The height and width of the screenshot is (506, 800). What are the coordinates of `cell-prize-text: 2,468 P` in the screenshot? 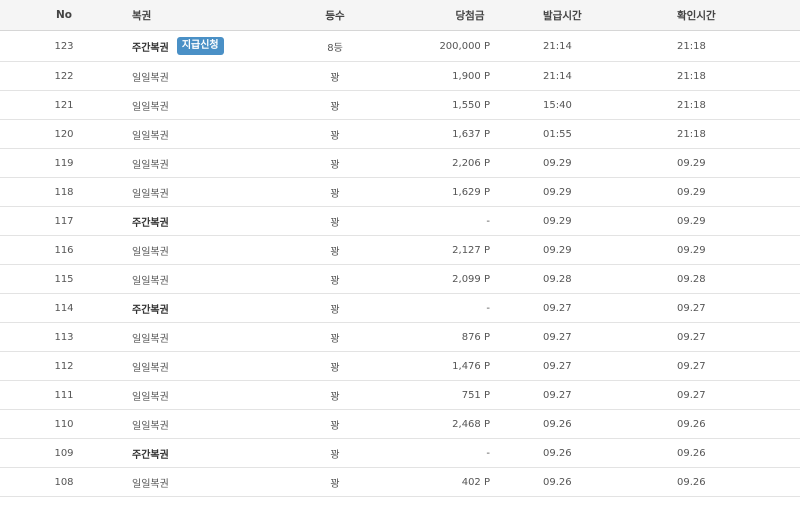 It's located at (471, 424).